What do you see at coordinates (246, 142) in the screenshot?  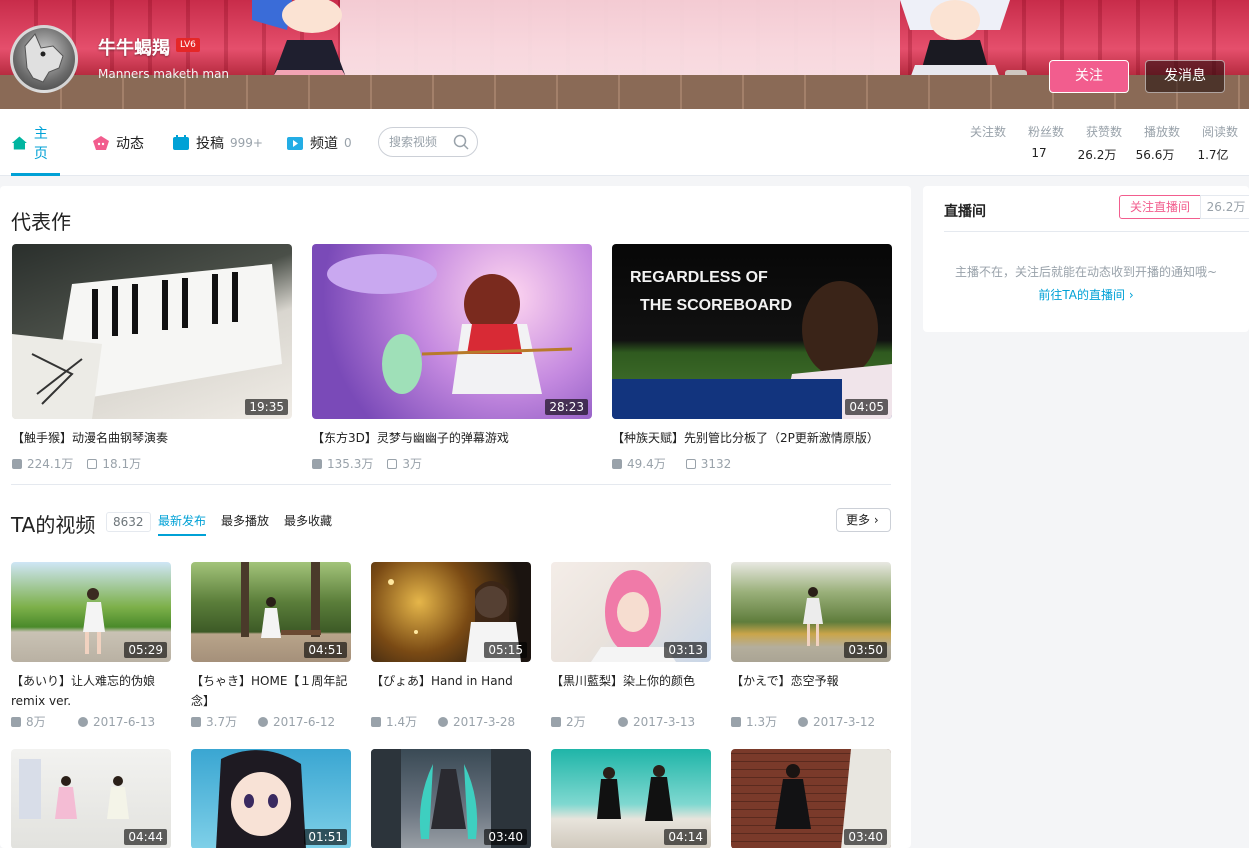 I see `uploads-count: 999+` at bounding box center [246, 142].